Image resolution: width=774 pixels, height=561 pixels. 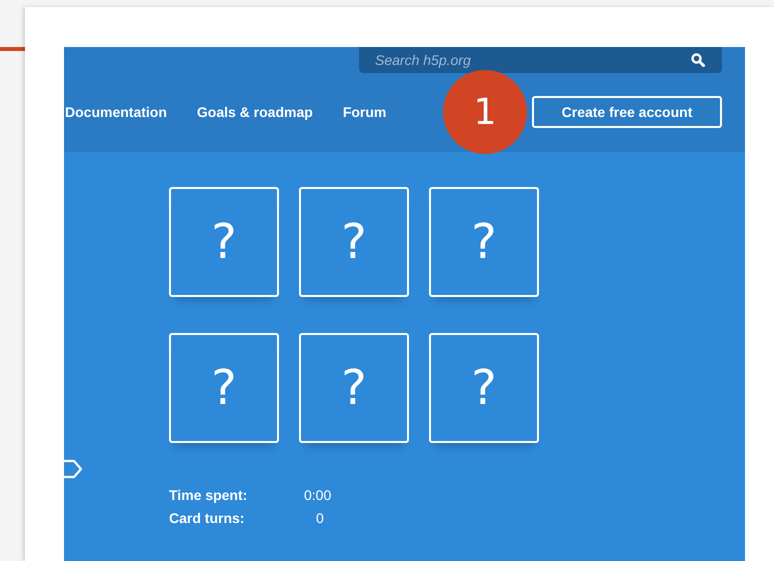 What do you see at coordinates (627, 112) in the screenshot?
I see `create-account-button: Create free account` at bounding box center [627, 112].